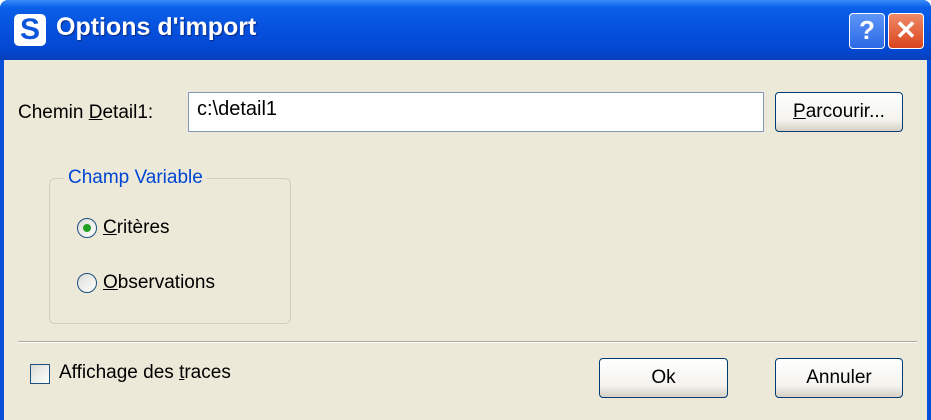  I want to click on dialog-title: Options d'import, so click(156, 27).